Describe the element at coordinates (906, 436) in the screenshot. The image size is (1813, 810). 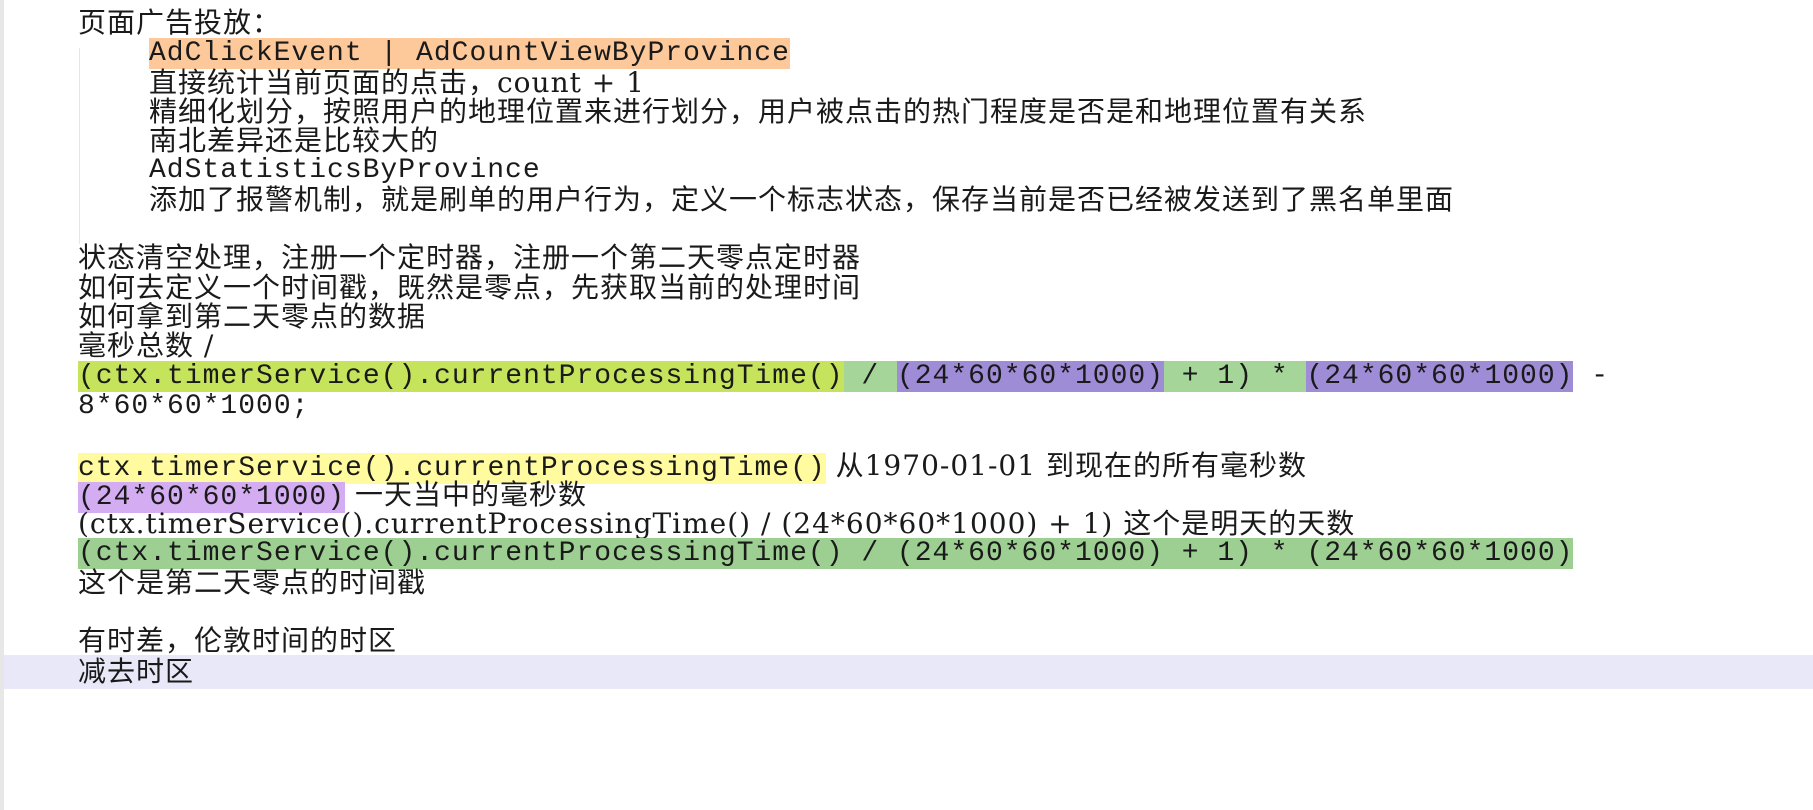
I see `editor-line` at that location.